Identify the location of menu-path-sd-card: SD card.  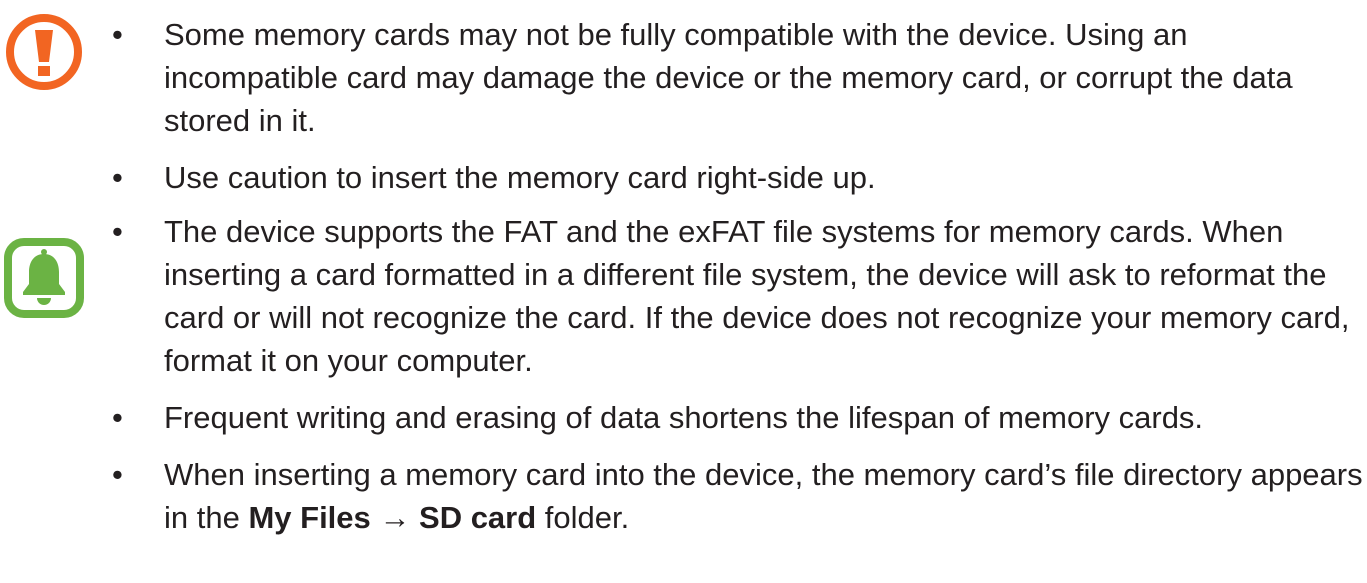
(478, 517).